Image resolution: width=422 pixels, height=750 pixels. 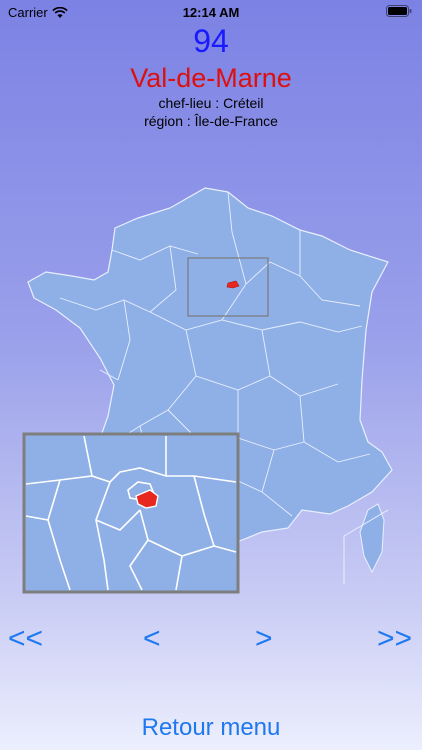 I want to click on status-time: 12:14 AM, so click(x=211, y=12).